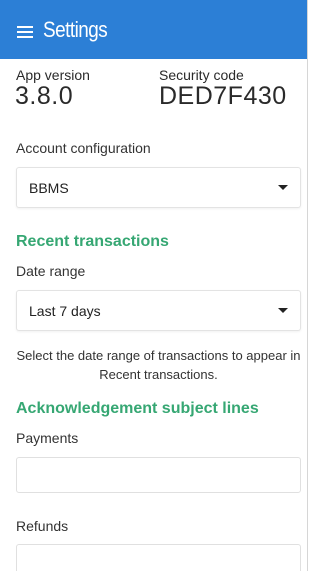 This screenshot has height=571, width=320. Describe the element at coordinates (158, 310) in the screenshot. I see `date-range-select: Last 7 days` at that location.